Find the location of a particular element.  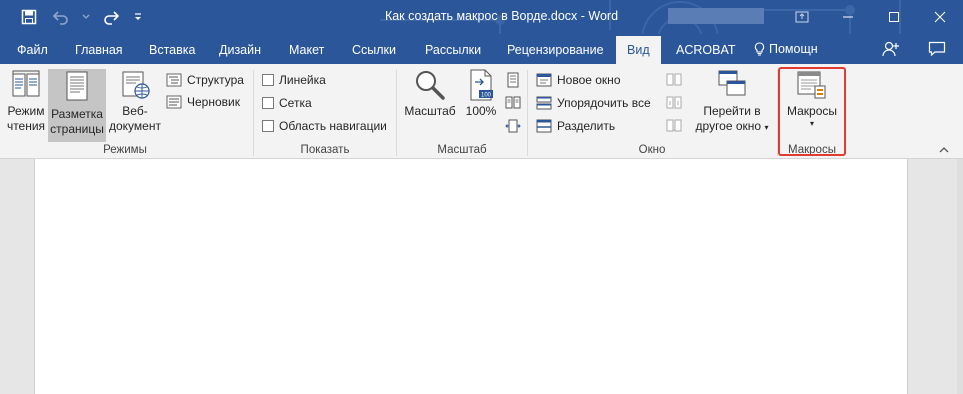

switch-windows-icon is located at coordinates (732, 83).